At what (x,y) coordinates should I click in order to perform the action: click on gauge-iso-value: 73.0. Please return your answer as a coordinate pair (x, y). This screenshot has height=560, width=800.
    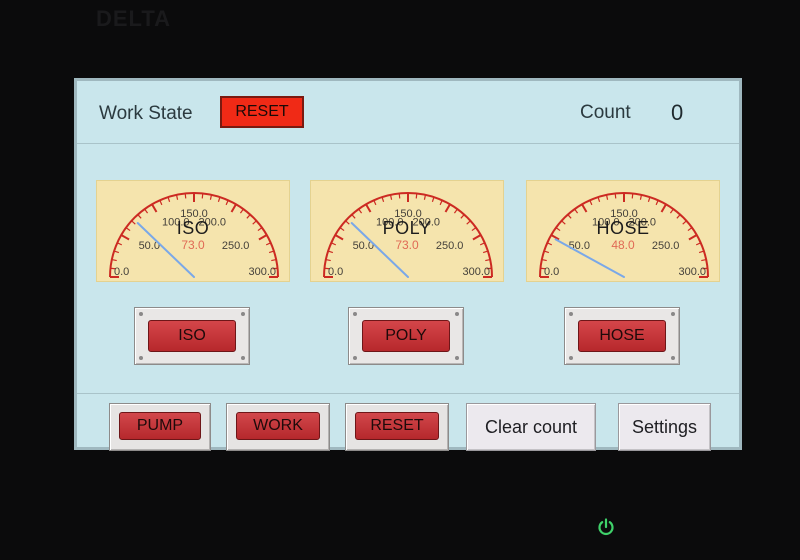
    Looking at the image, I should click on (193, 245).